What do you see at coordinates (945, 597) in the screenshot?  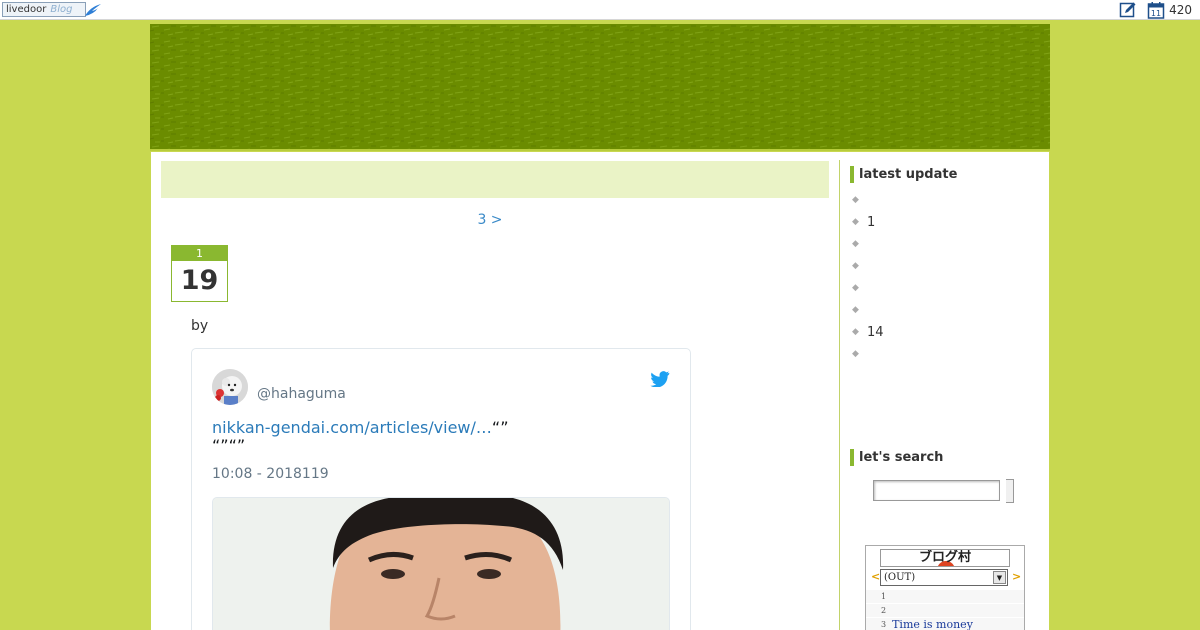 I see `ranking-row: 1` at bounding box center [945, 597].